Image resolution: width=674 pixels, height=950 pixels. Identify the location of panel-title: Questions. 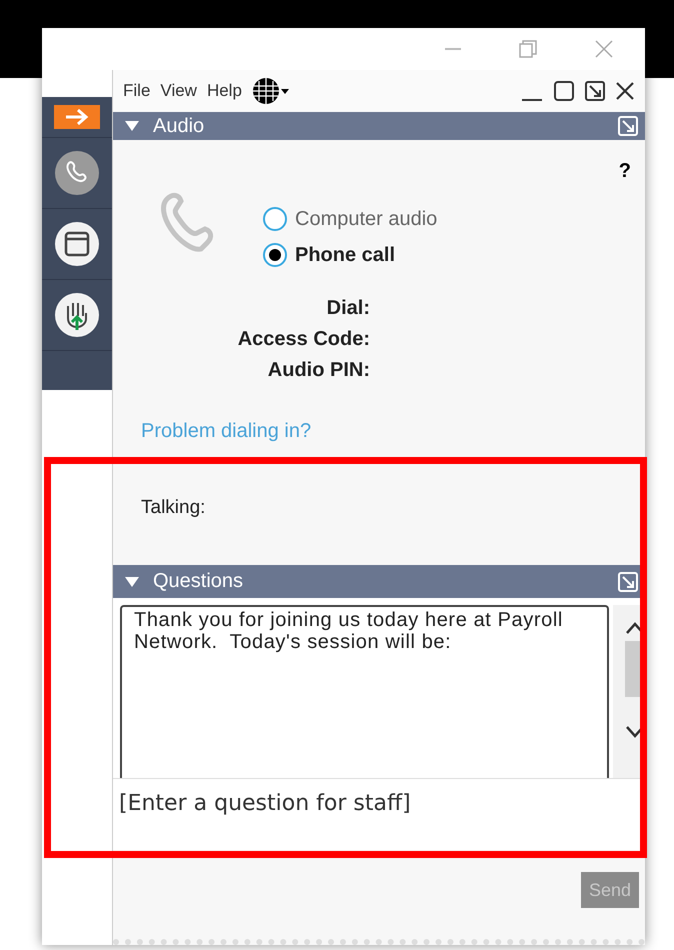
(198, 581).